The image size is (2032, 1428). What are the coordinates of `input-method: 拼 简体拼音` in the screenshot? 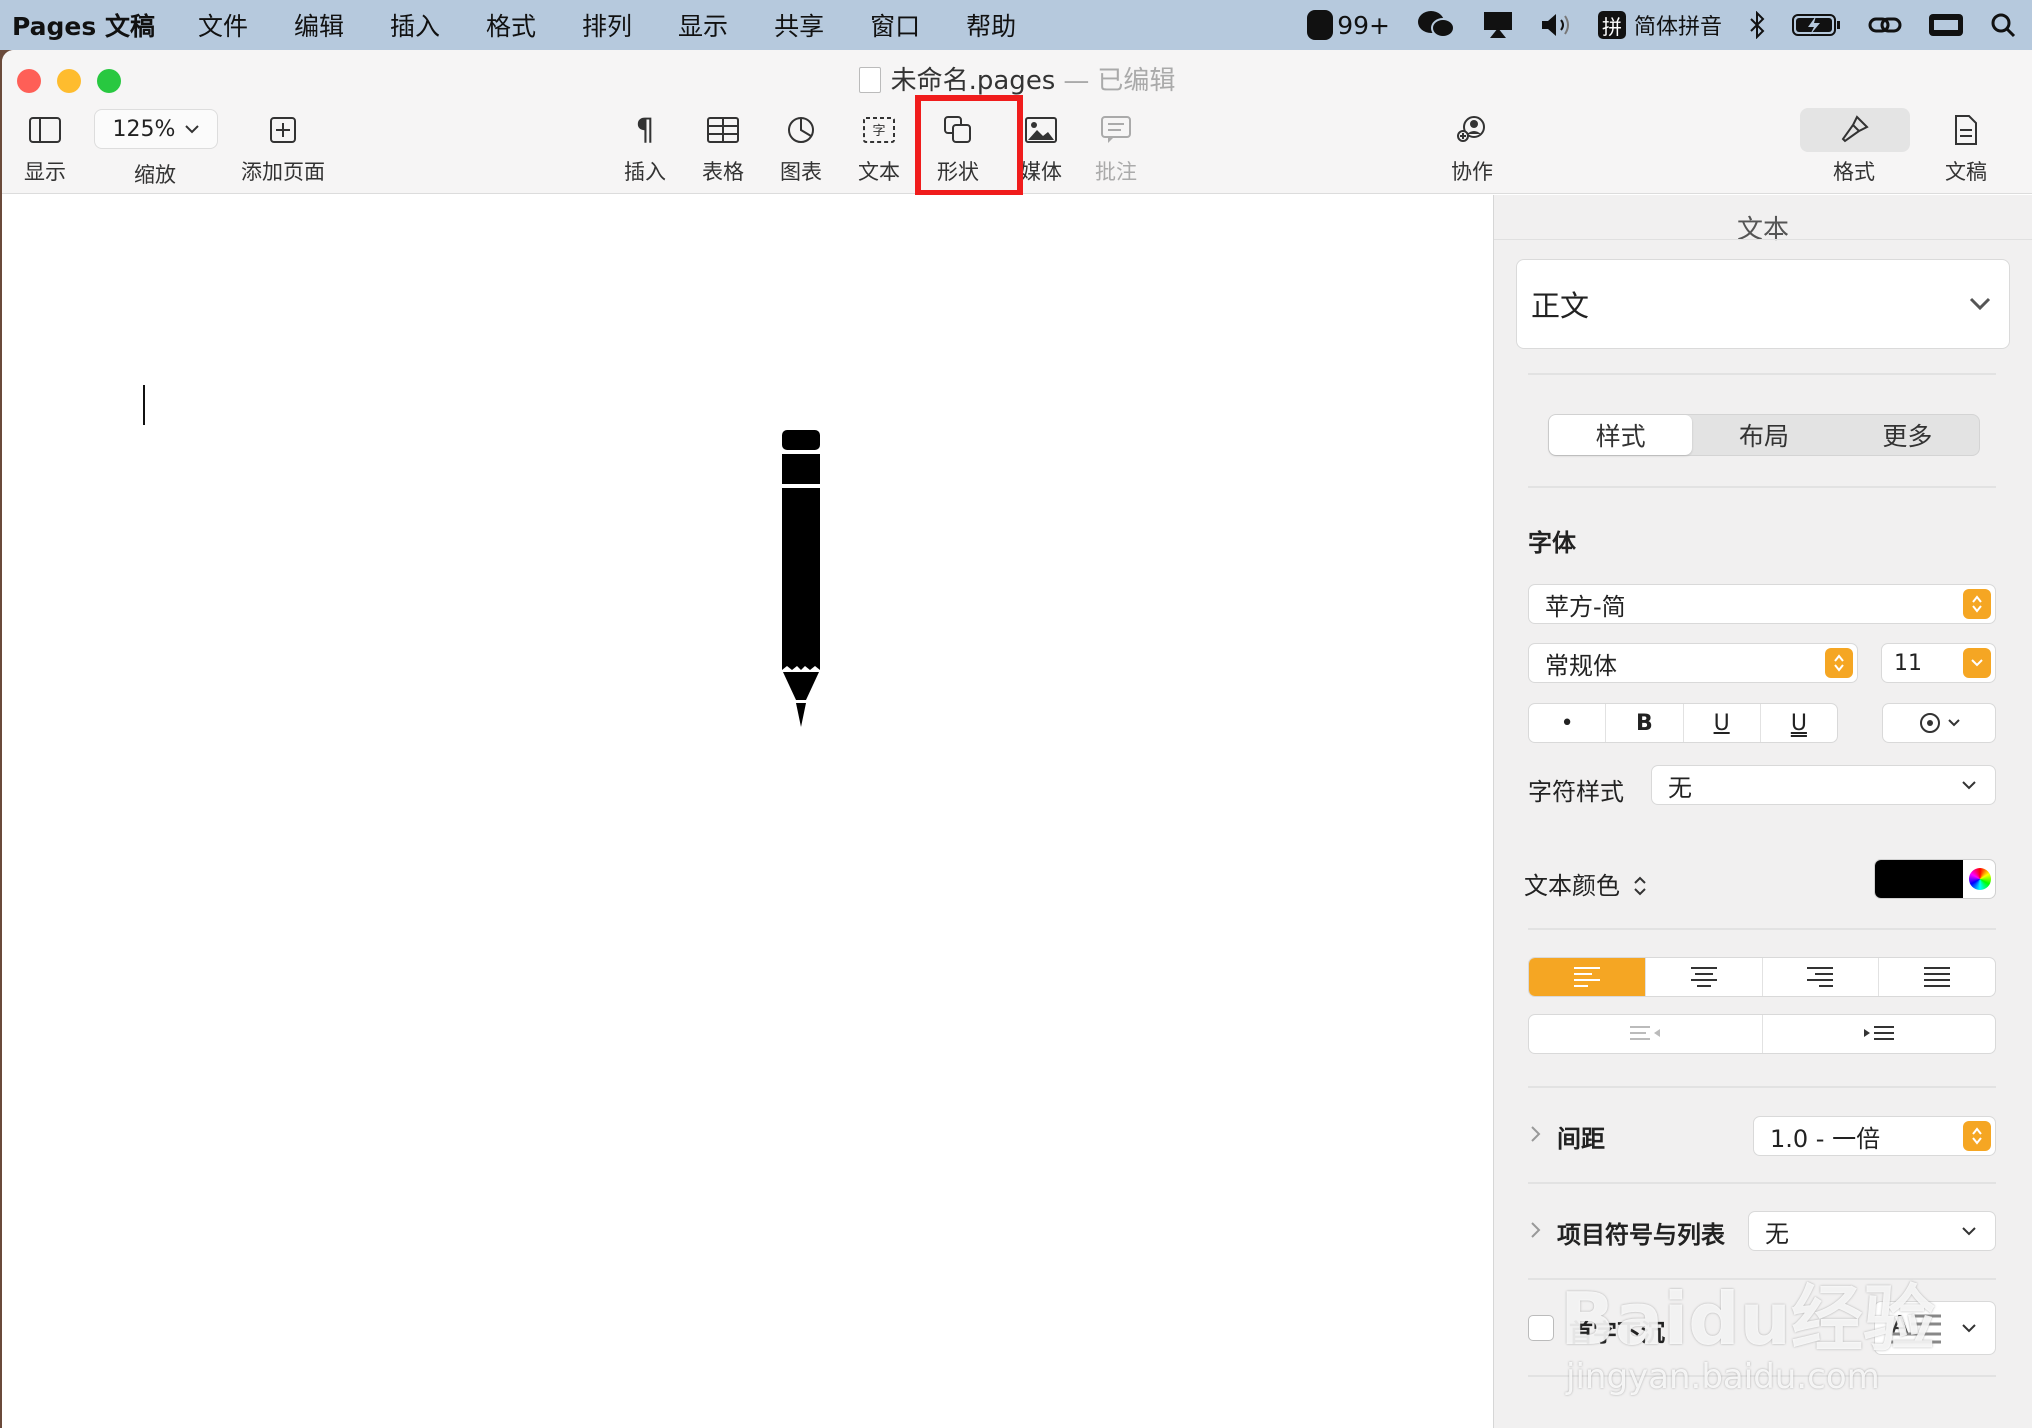 It's located at (1659, 25).